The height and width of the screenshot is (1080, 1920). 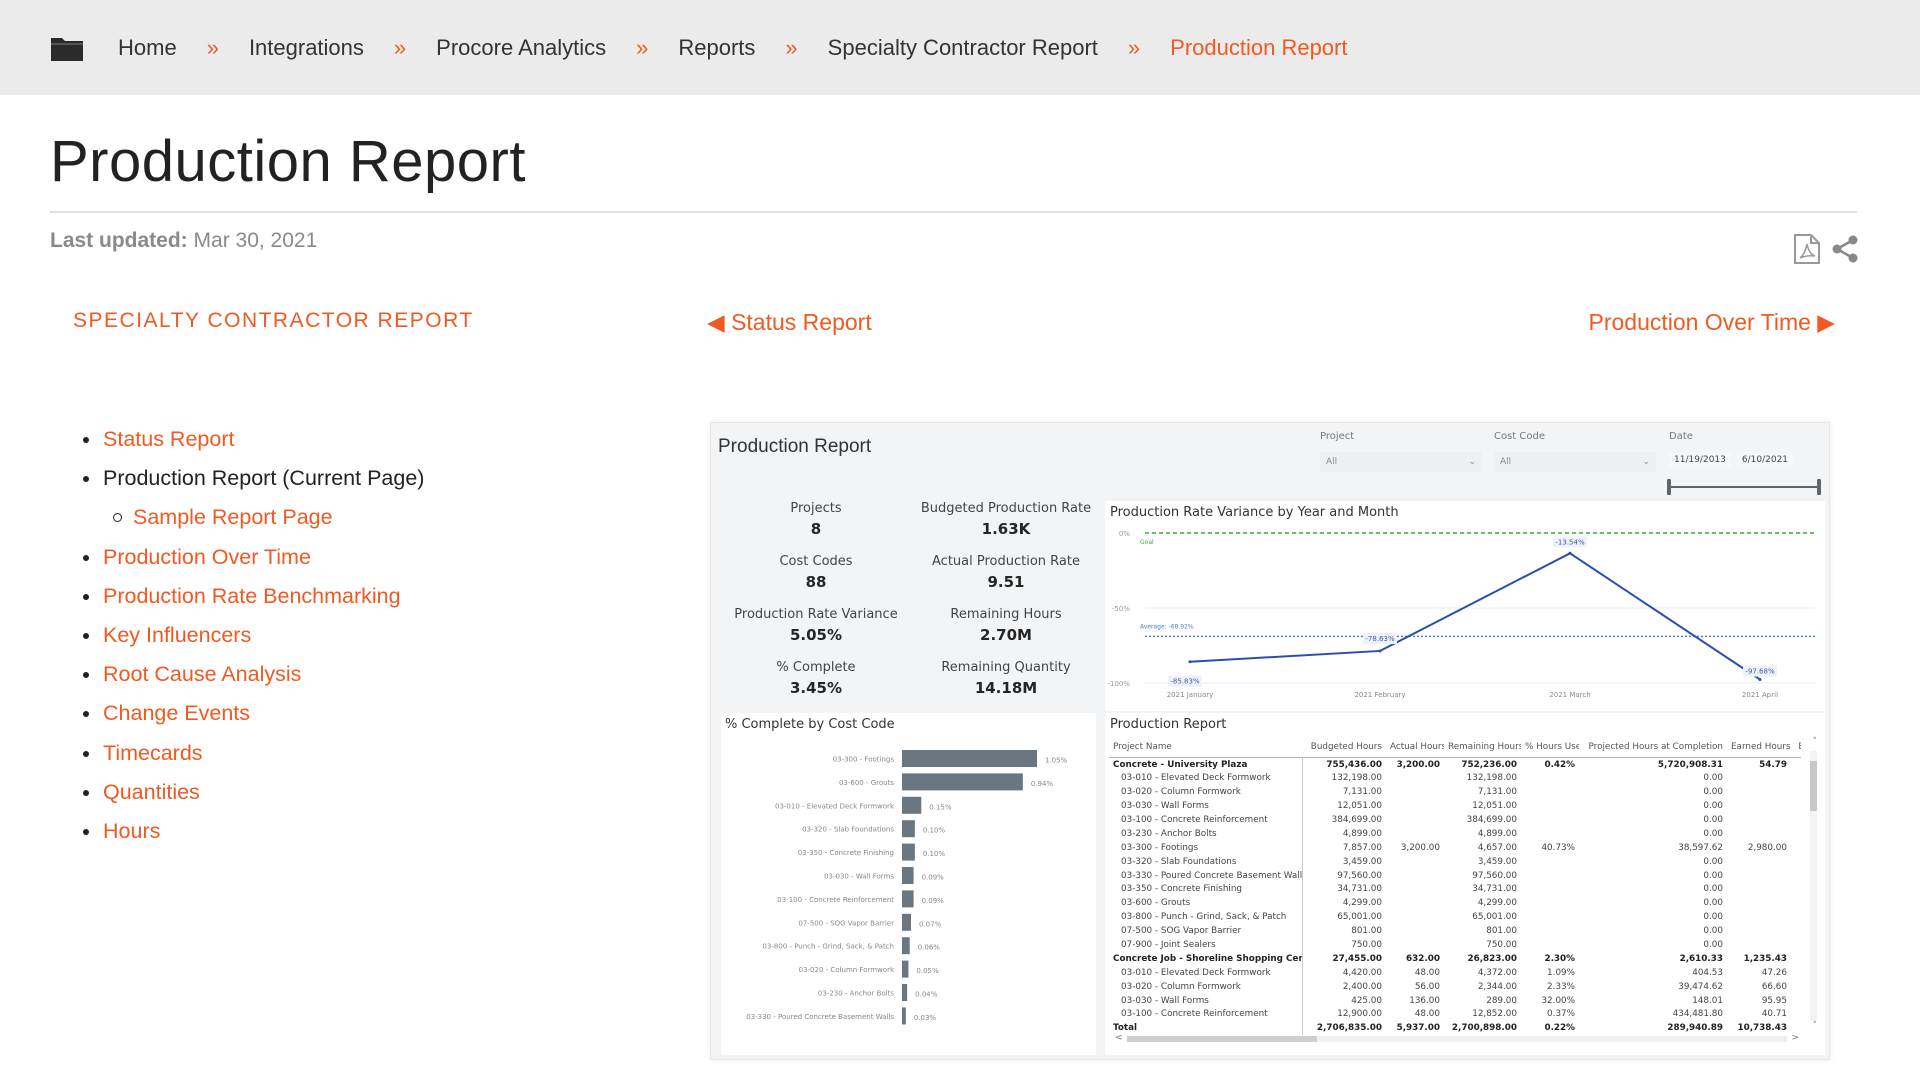 What do you see at coordinates (1344, 748) in the screenshot?
I see `column-header: Budgeted Hours` at bounding box center [1344, 748].